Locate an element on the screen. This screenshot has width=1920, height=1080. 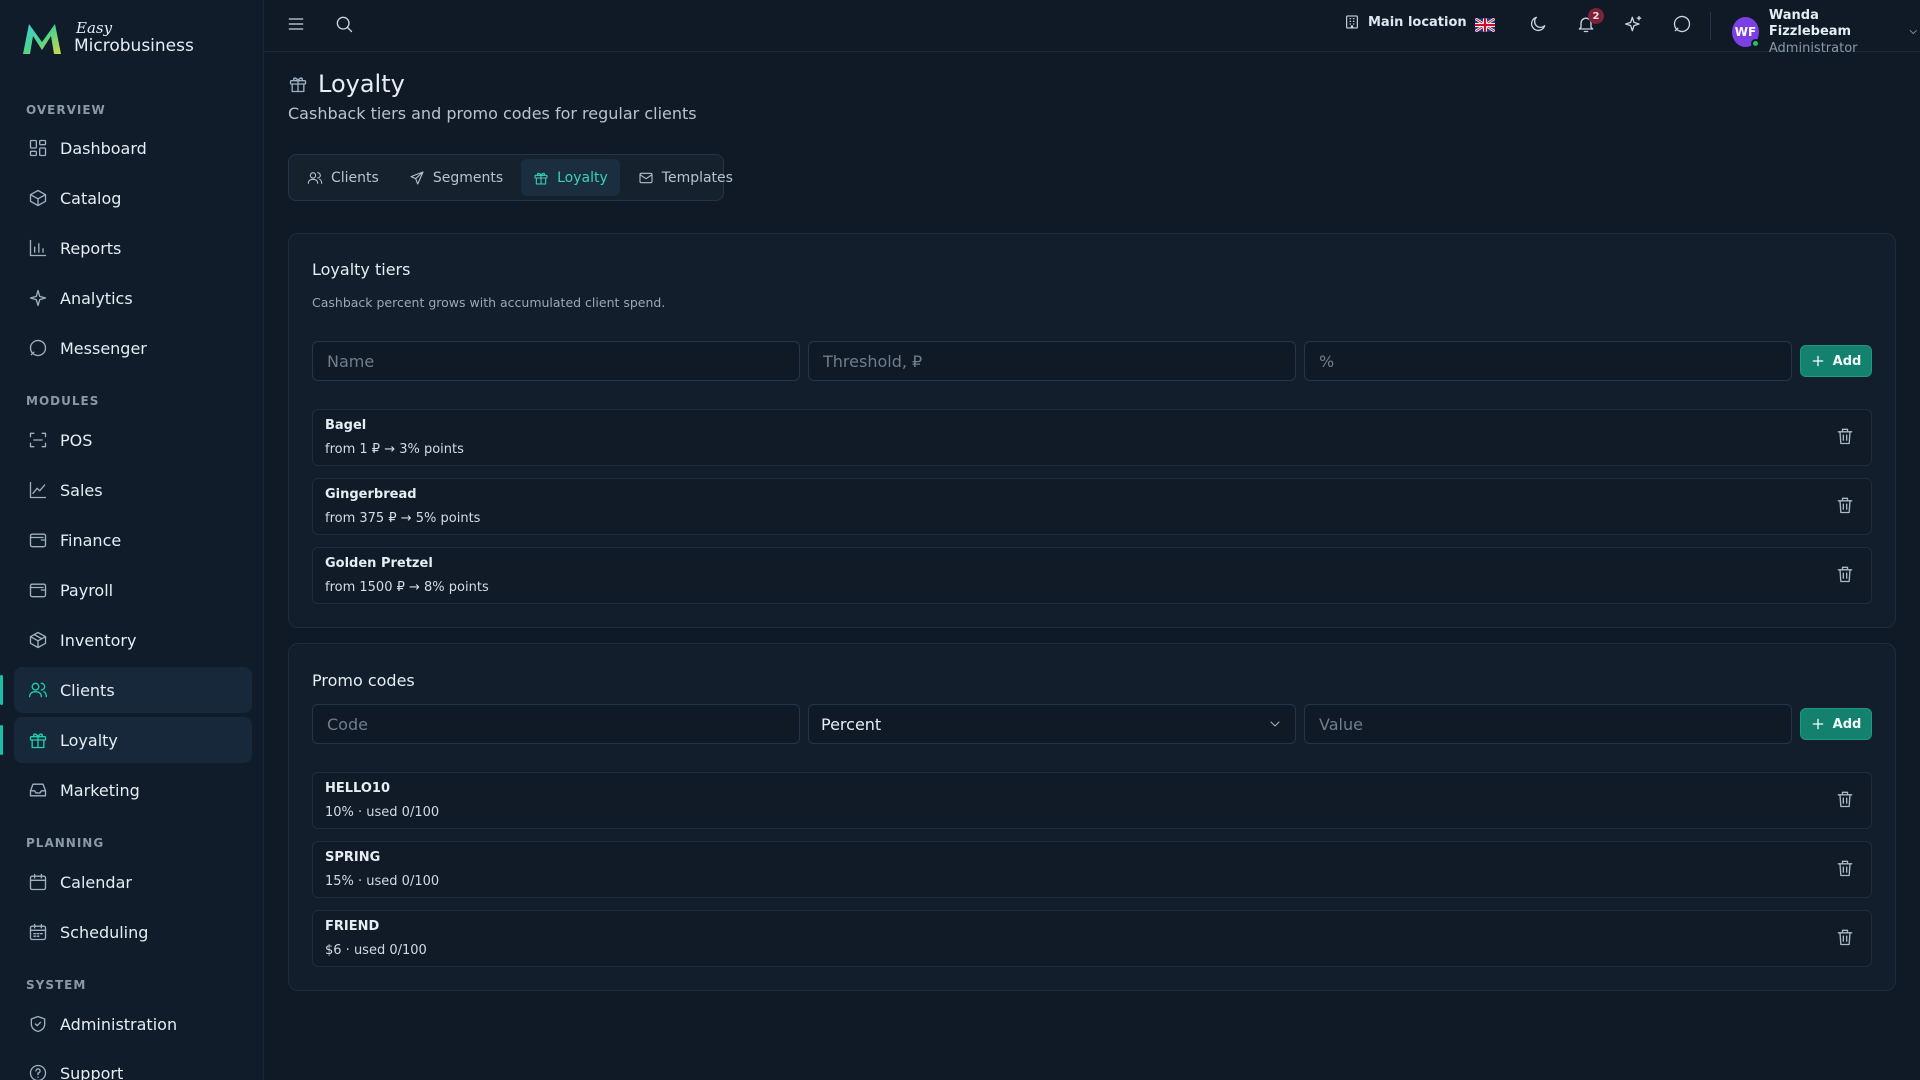
tier-name: Golden Pretzel is located at coordinates (379, 563).